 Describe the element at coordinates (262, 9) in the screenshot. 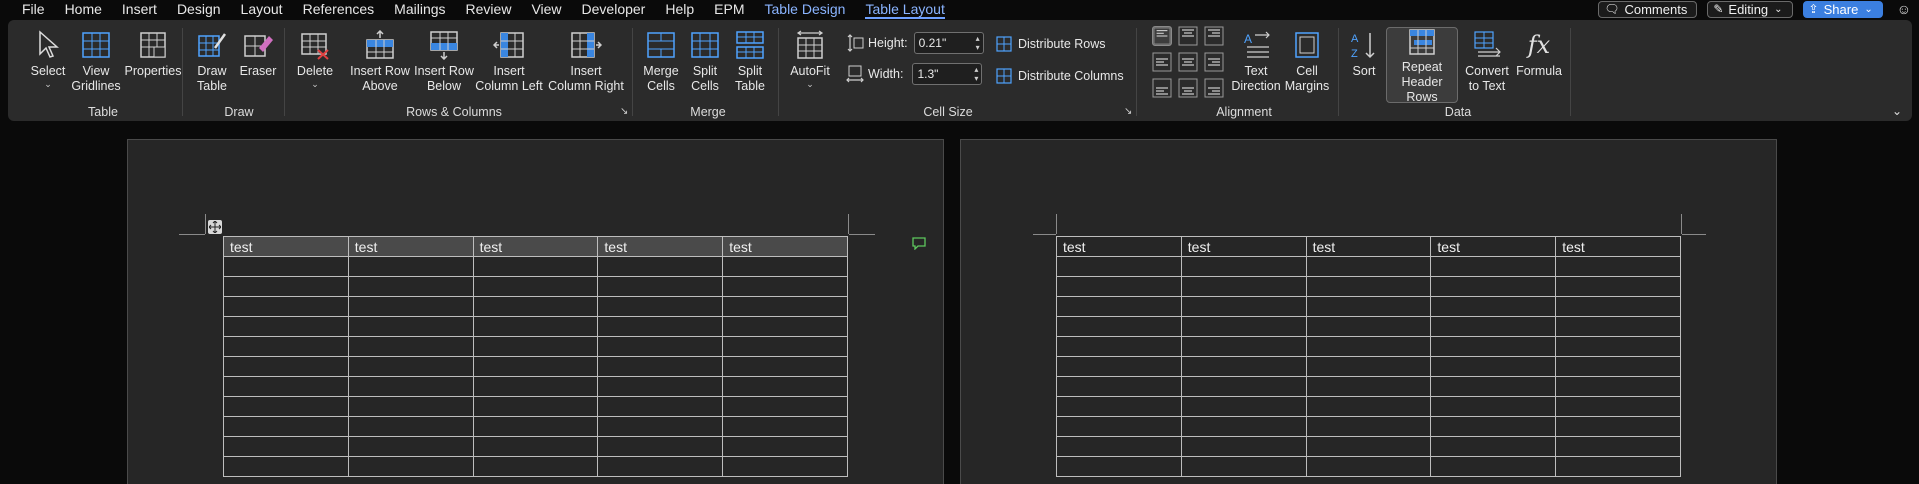

I see `tab-layout: Layout` at that location.